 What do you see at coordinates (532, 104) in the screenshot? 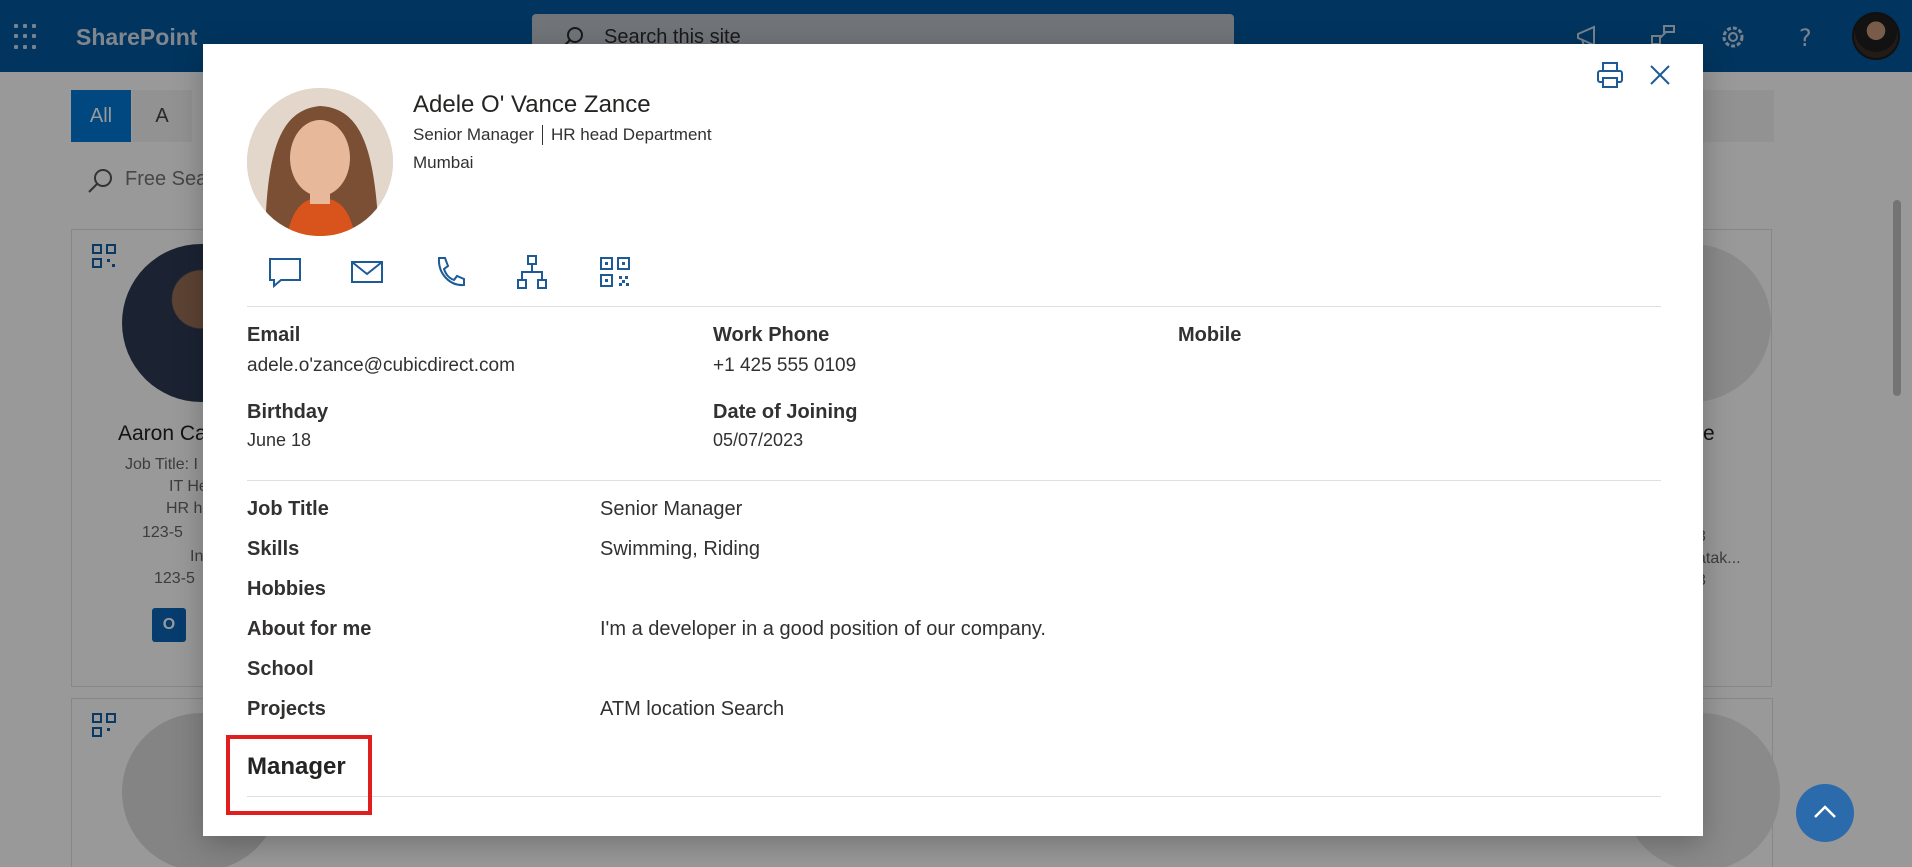
I see `profile-name: Adele O' Vance Zance` at bounding box center [532, 104].